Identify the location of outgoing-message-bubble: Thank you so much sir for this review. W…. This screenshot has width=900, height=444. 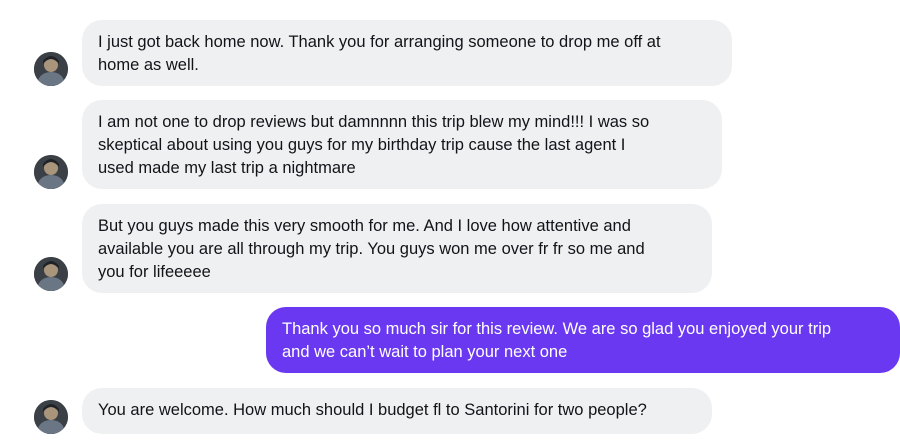
(583, 340).